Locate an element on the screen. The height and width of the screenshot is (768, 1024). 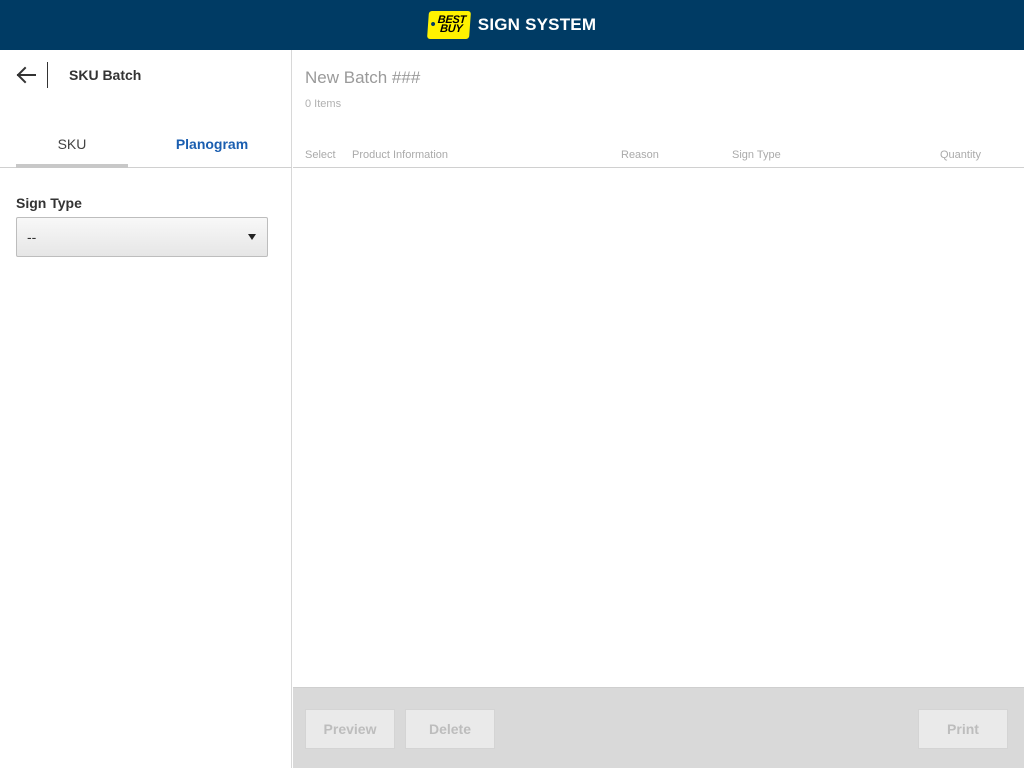
caret-down-icon is located at coordinates (252, 237).